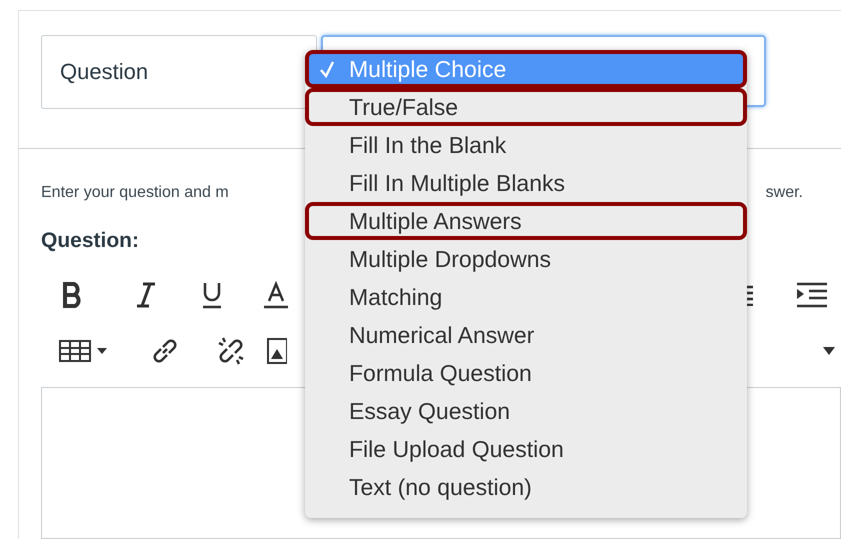 The width and height of the screenshot is (841, 539). I want to click on menu-item: Multiple Answers, so click(526, 221).